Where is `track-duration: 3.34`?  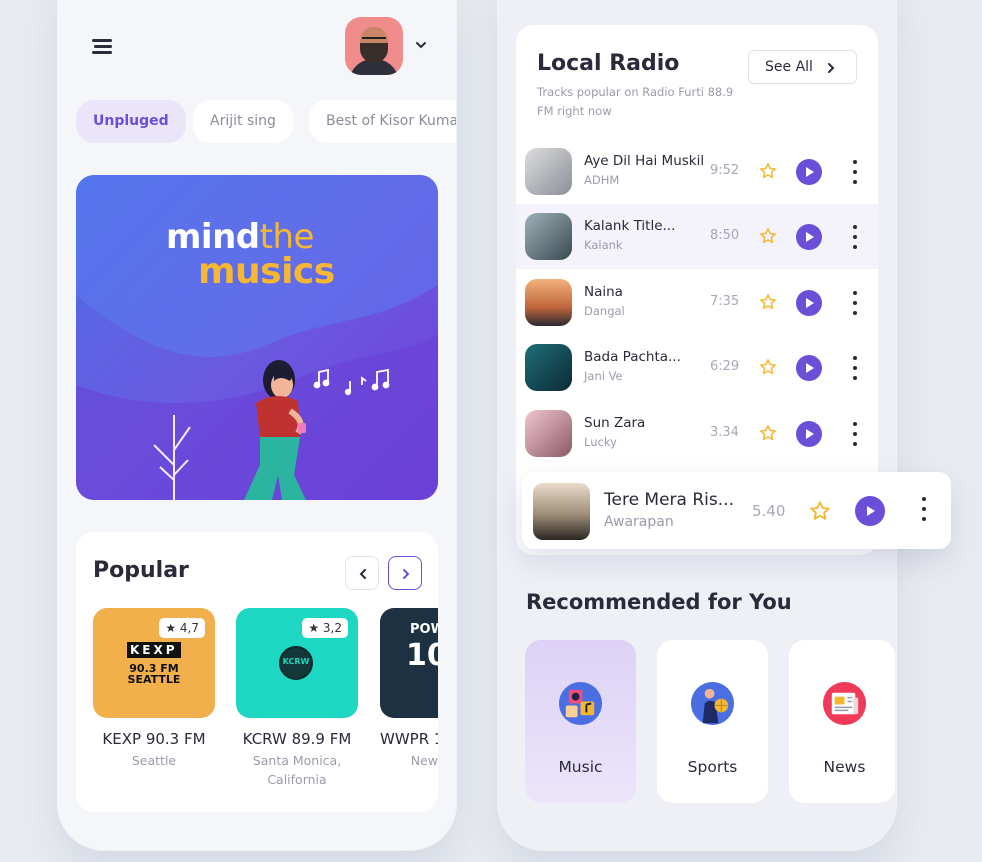 track-duration: 3.34 is located at coordinates (724, 432).